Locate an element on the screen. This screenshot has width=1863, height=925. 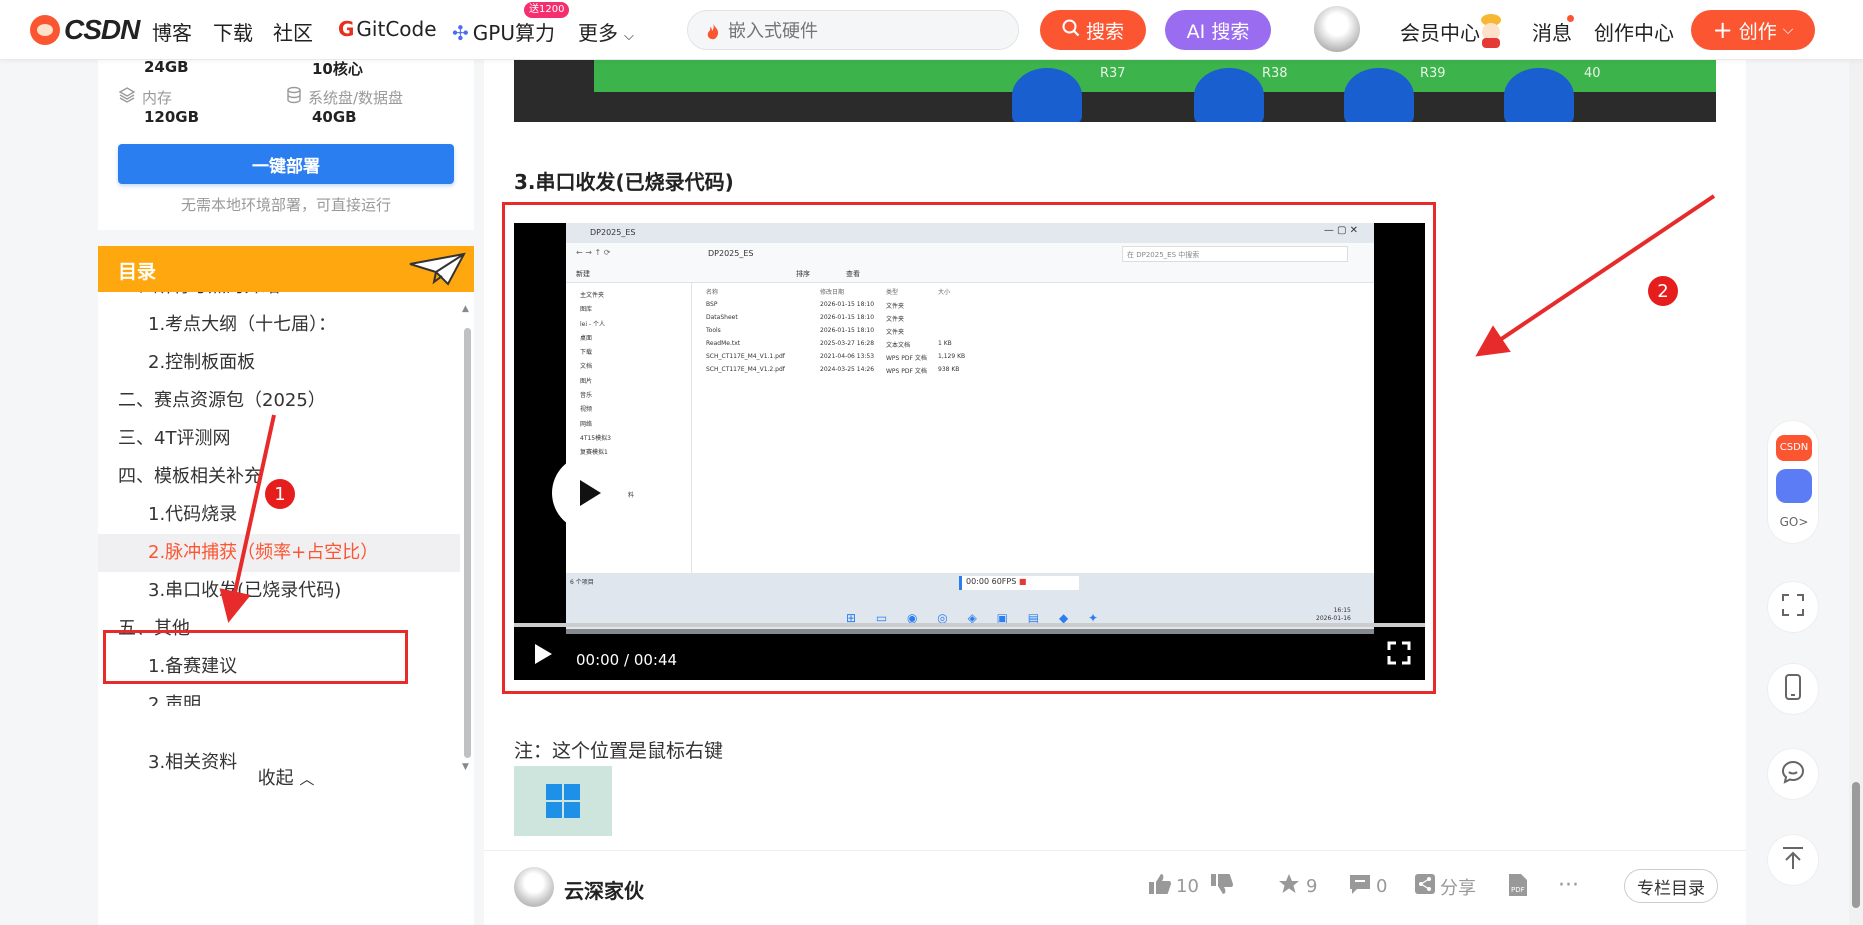
toc-item: 1.备赛建议 is located at coordinates (279, 667).